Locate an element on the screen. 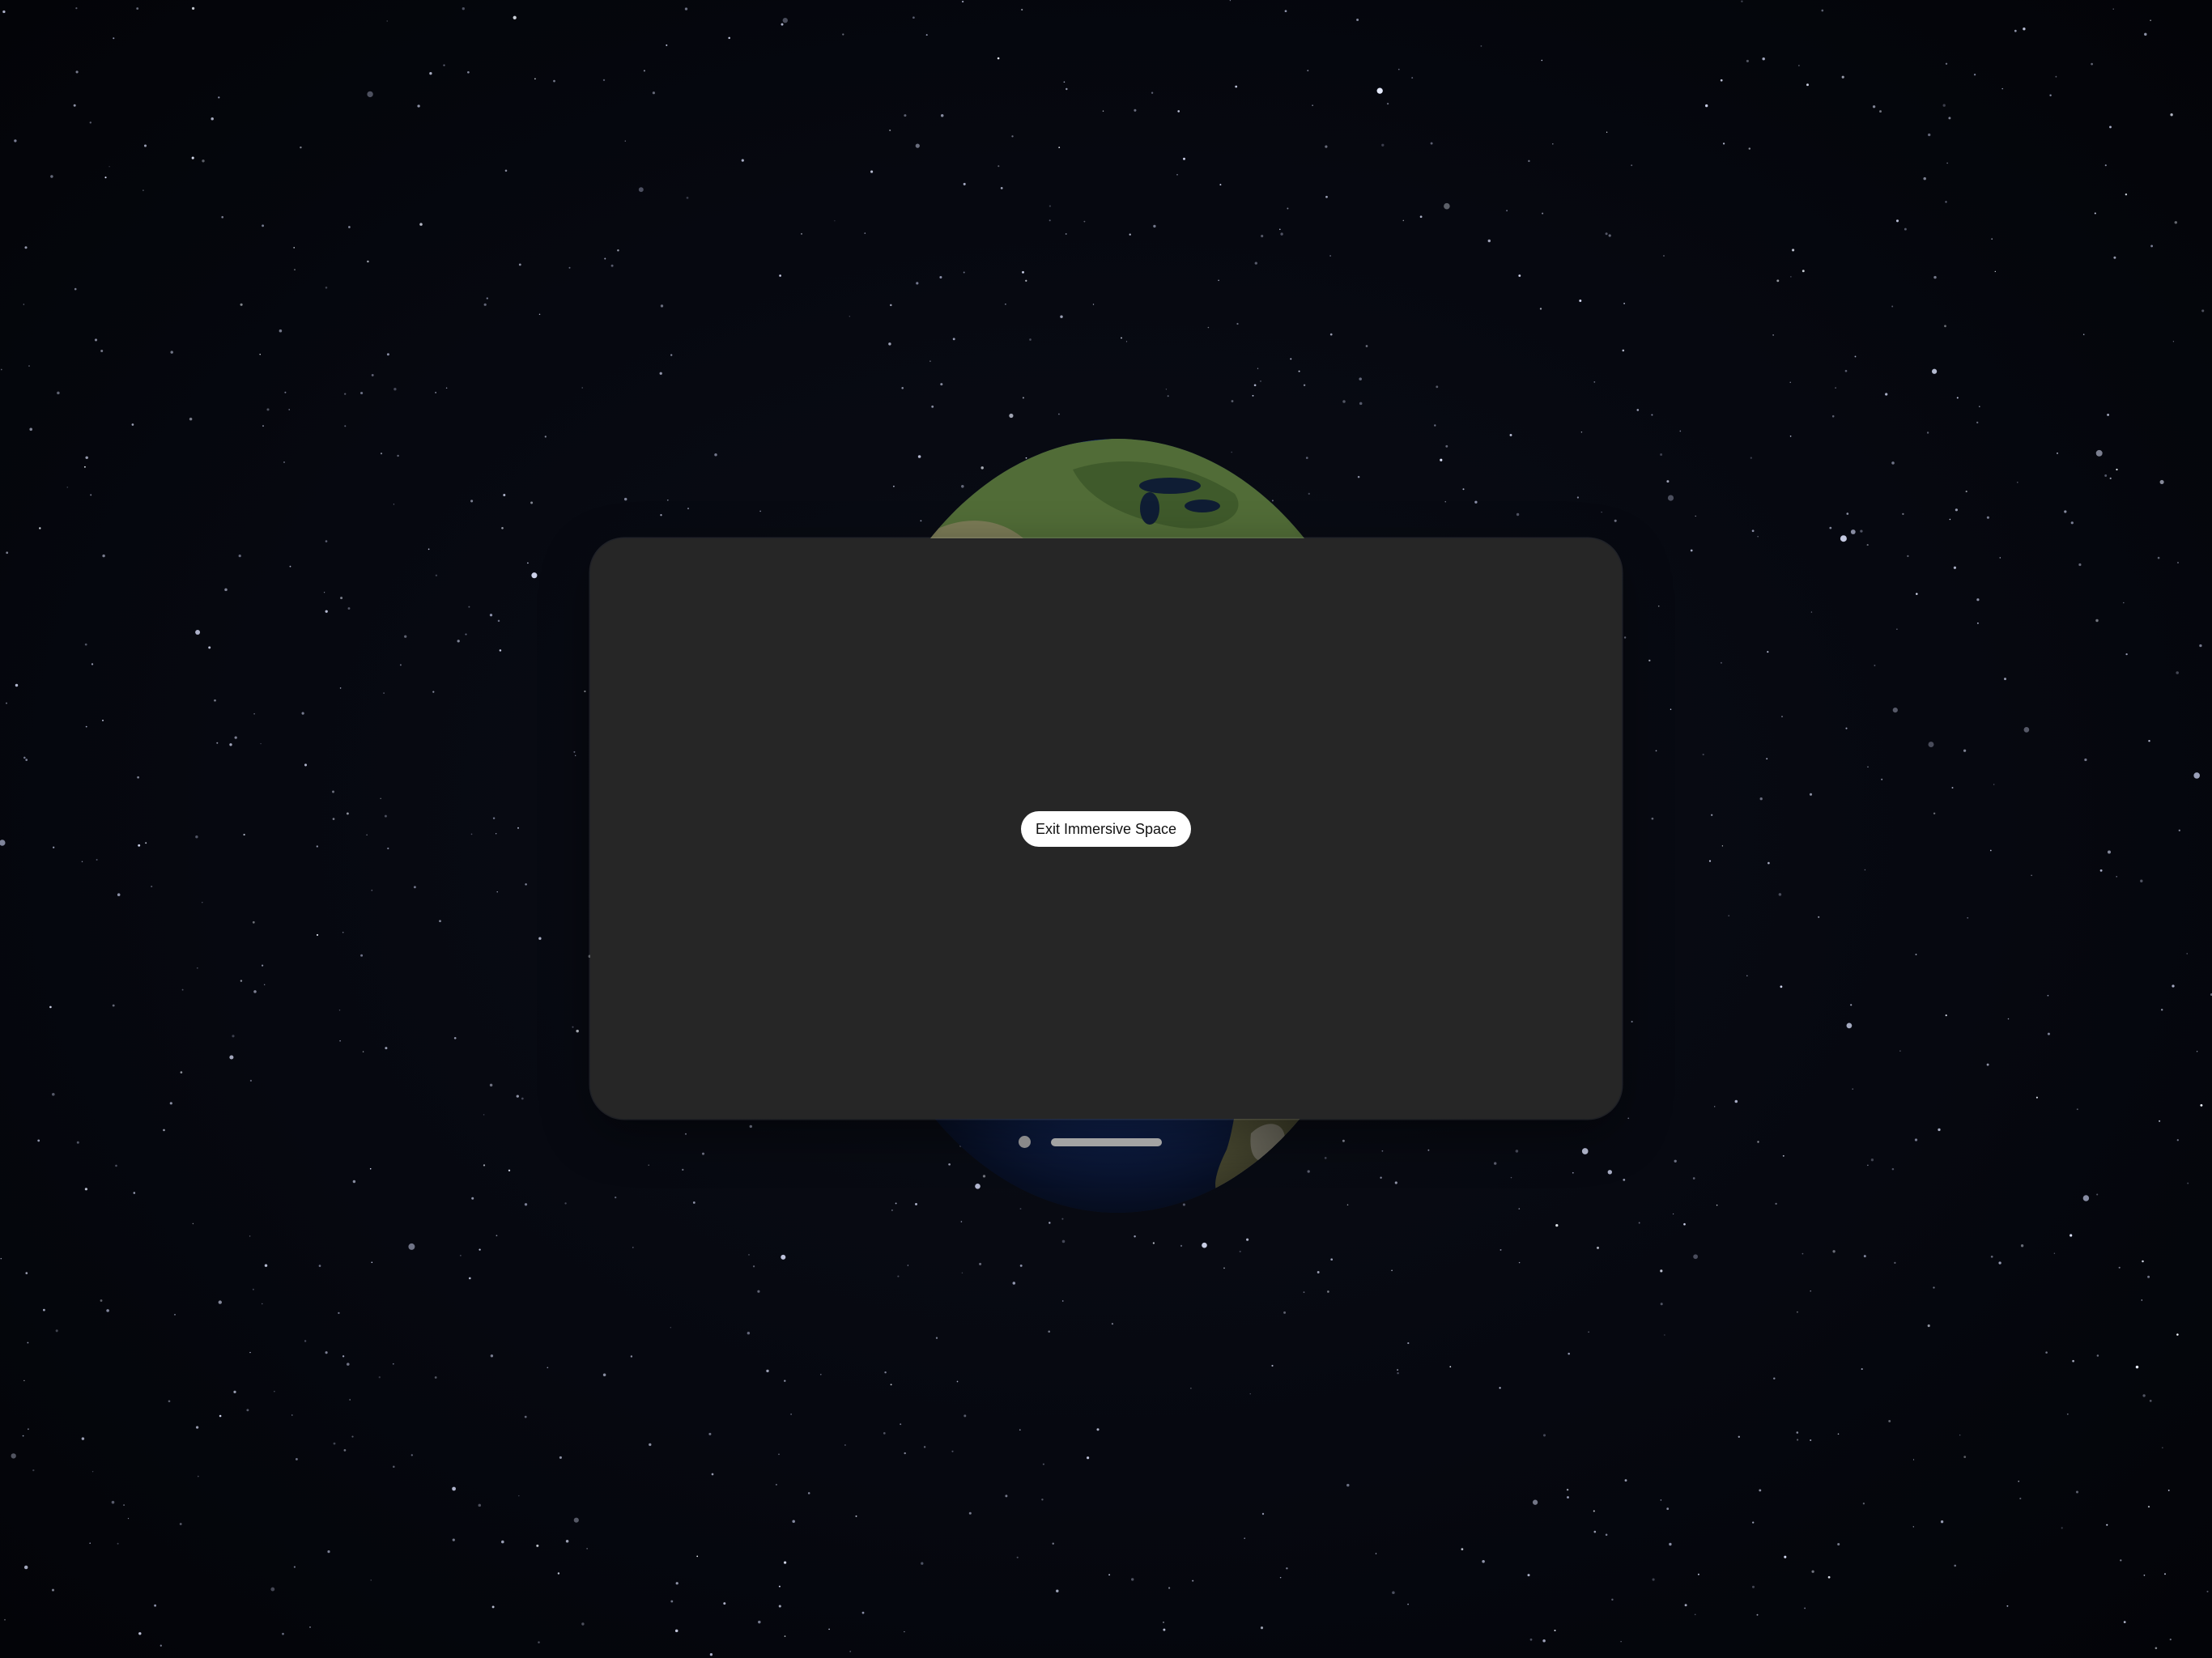 Image resolution: width=2212 pixels, height=1658 pixels. exit-immersive-space-button: Exit Immersive Space is located at coordinates (1106, 829).